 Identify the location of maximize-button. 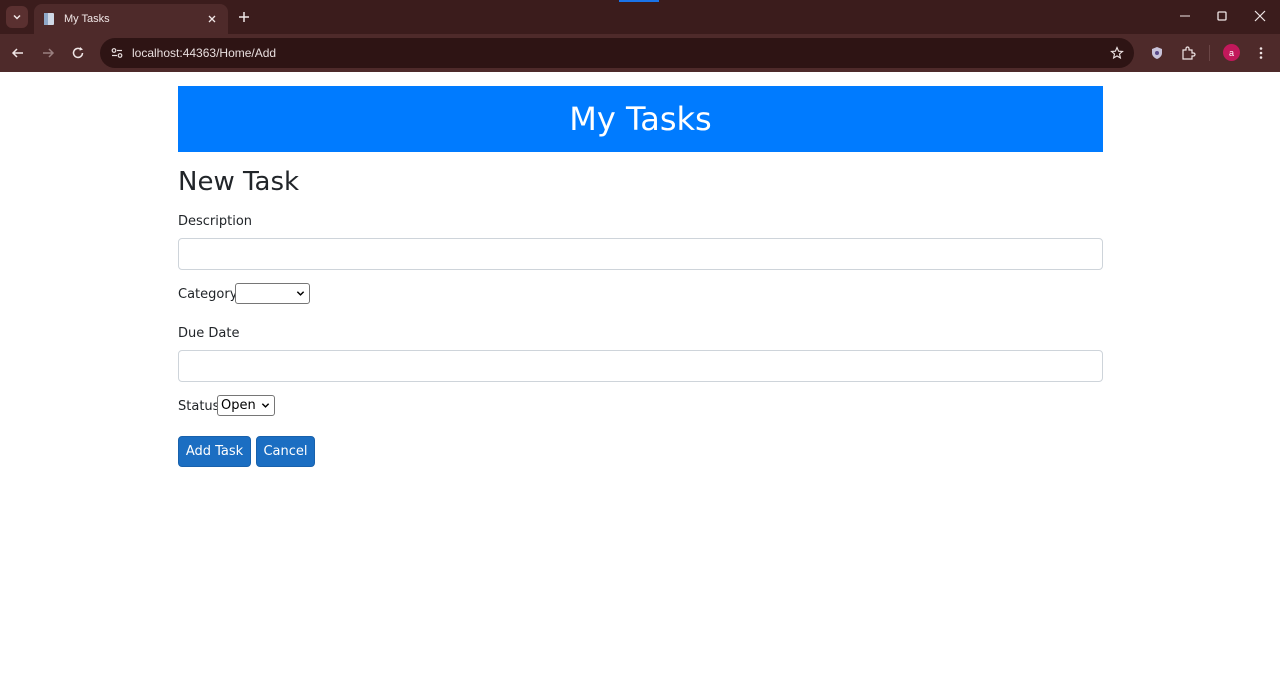
(1222, 16).